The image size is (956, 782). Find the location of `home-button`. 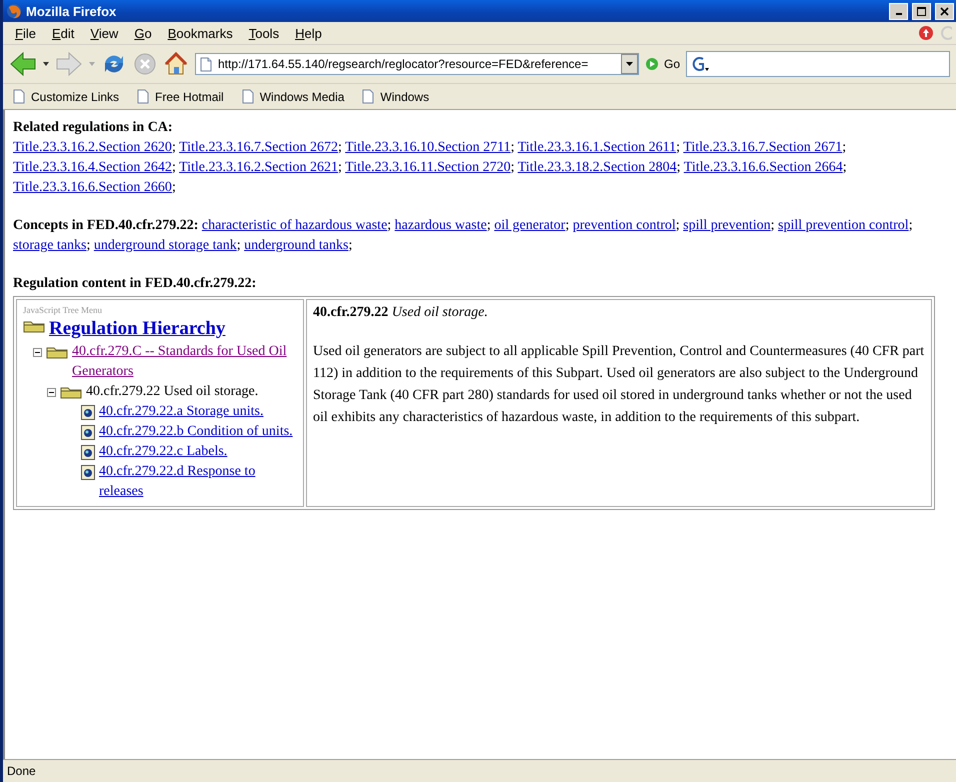

home-button is located at coordinates (176, 64).